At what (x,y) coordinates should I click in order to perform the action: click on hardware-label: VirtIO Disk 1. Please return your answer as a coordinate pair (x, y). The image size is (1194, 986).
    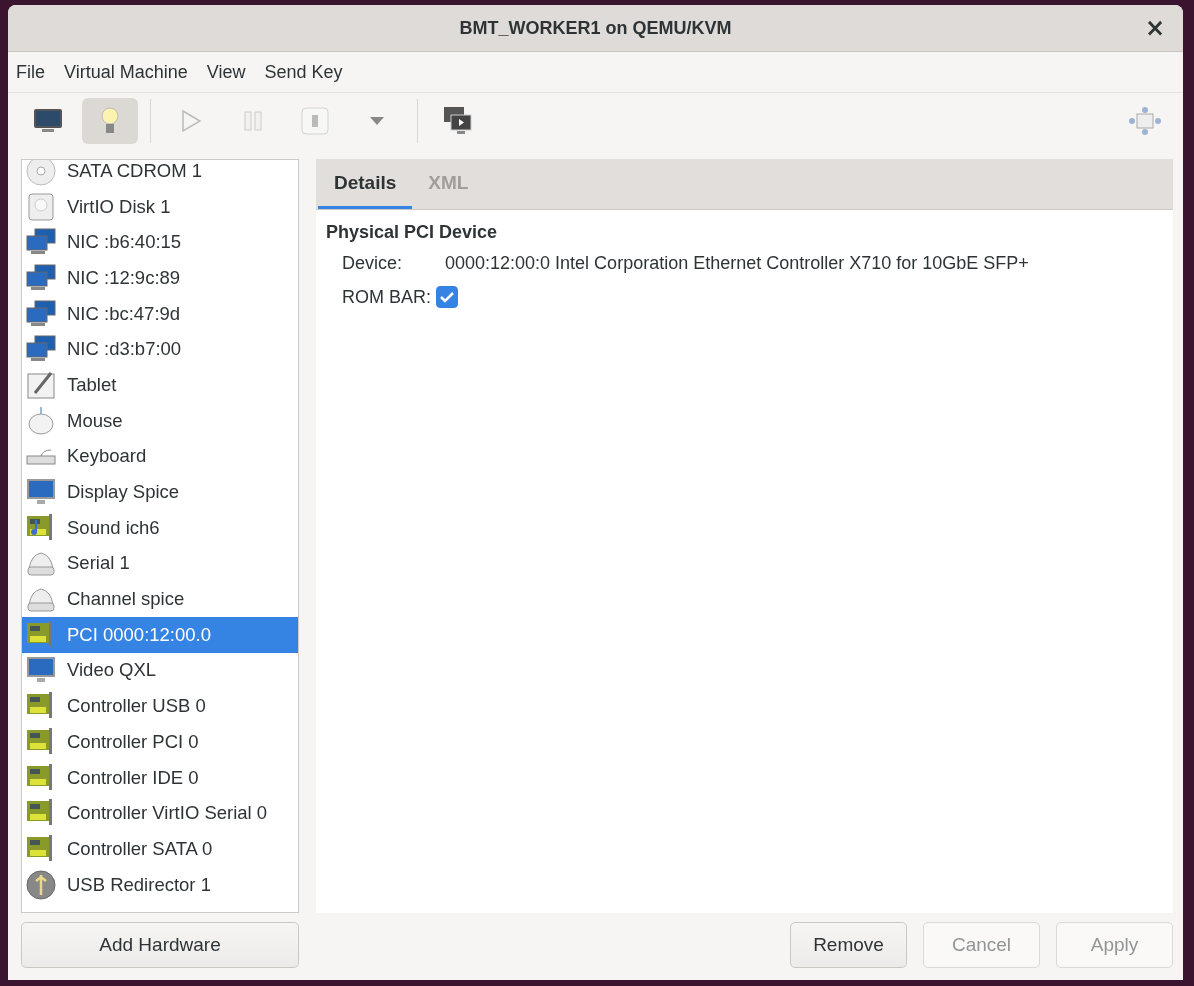
    Looking at the image, I should click on (119, 206).